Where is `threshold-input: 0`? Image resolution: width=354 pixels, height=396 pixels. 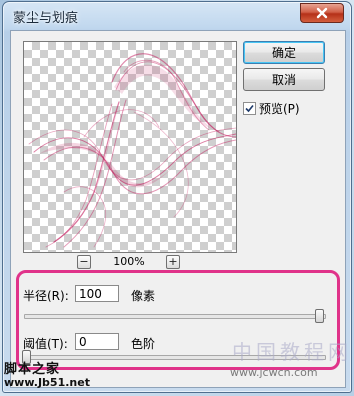 threshold-input: 0 is located at coordinates (97, 341).